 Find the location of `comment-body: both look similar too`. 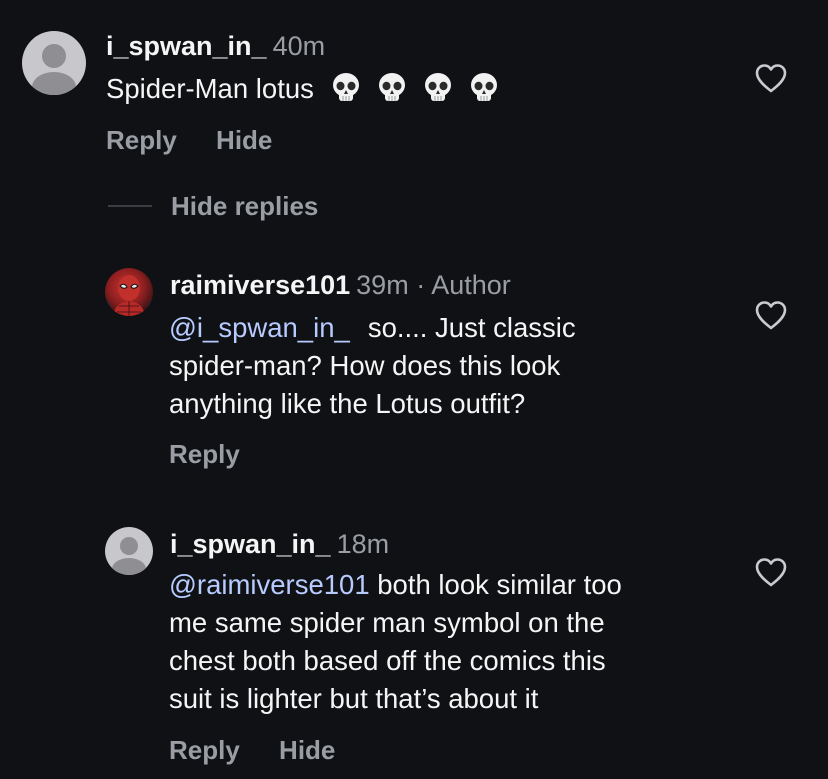

comment-body: both look similar too is located at coordinates (495, 584).